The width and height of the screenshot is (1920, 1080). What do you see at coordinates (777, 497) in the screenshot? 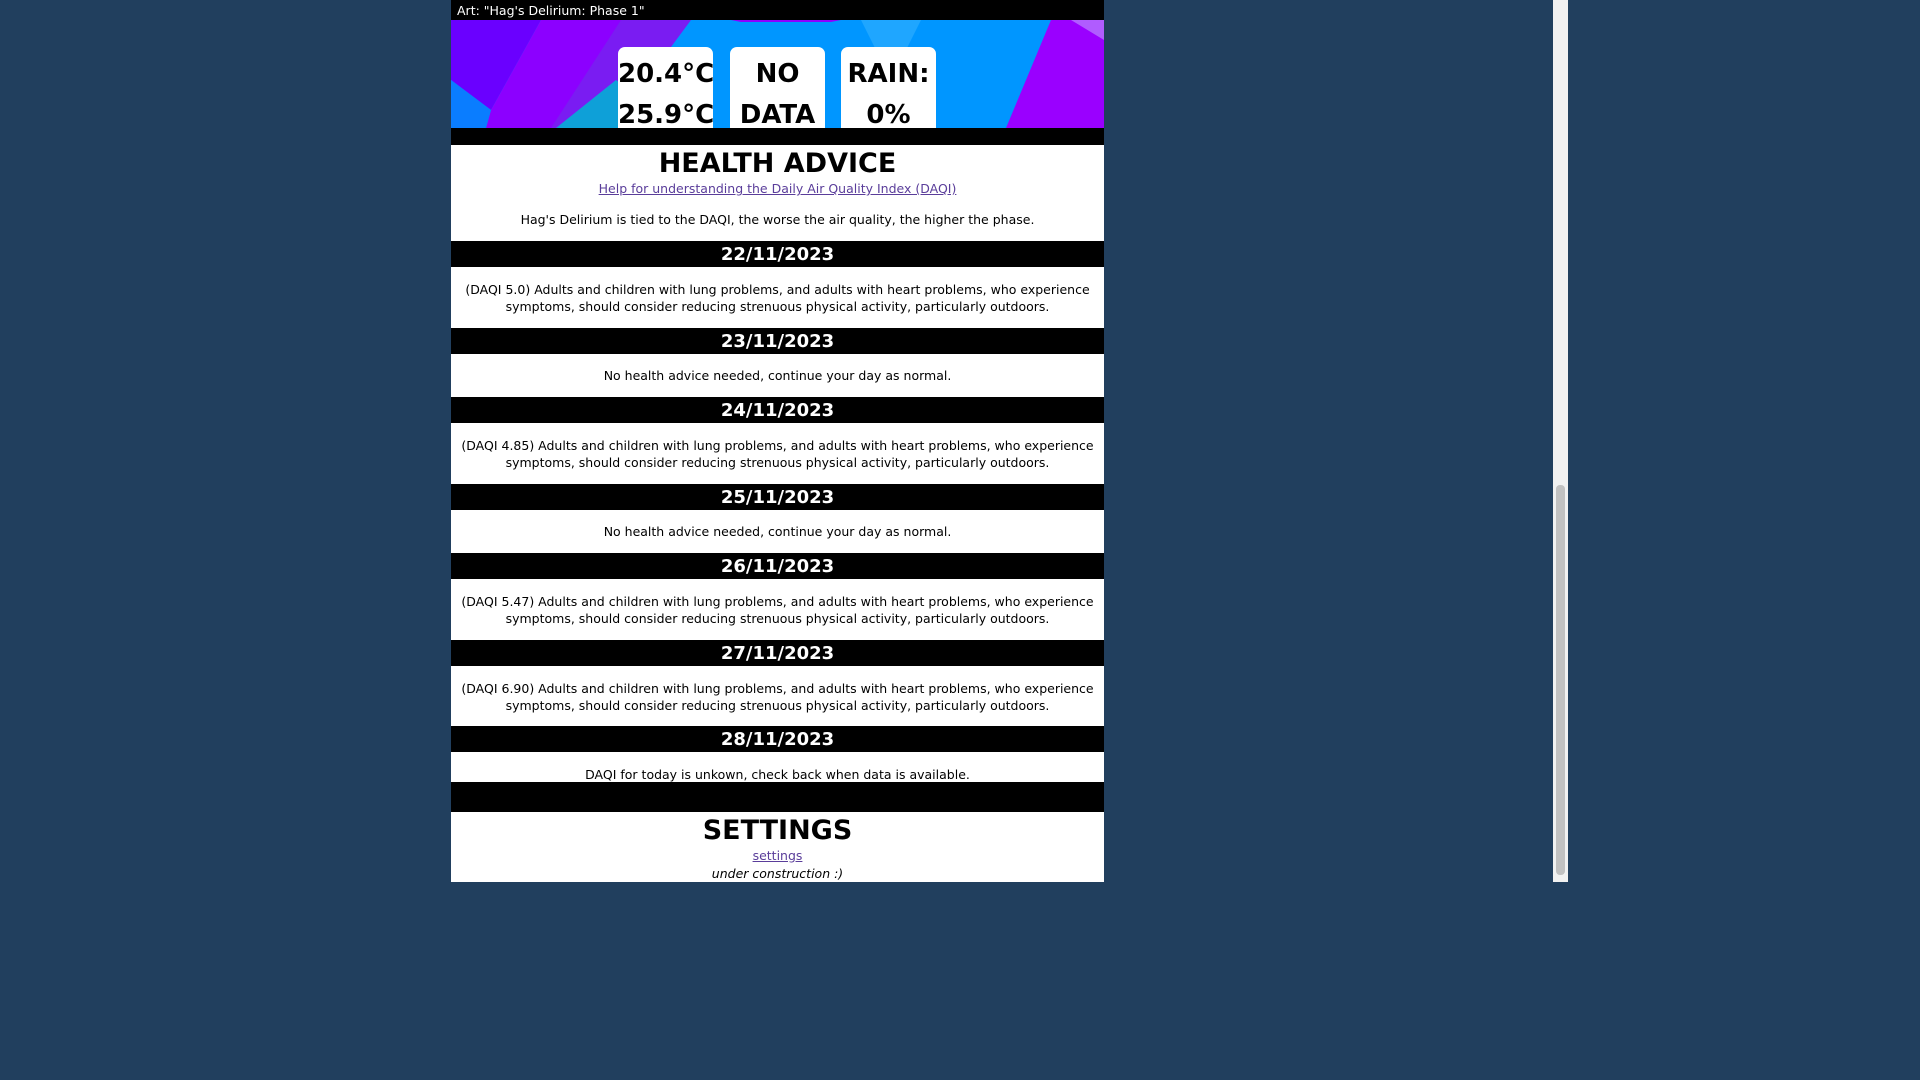
I see `day-header: 25/11/2023` at bounding box center [777, 497].